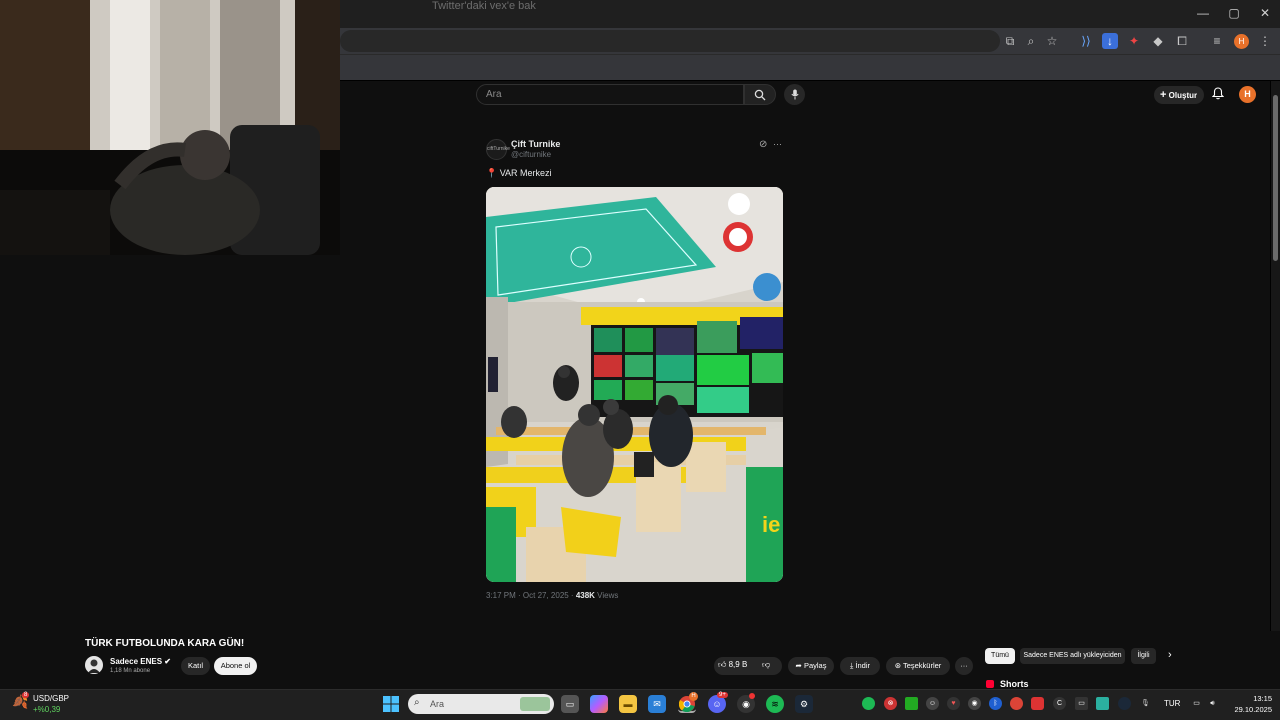  What do you see at coordinates (1247, 94) in the screenshot?
I see `account-avatar: H` at bounding box center [1247, 94].